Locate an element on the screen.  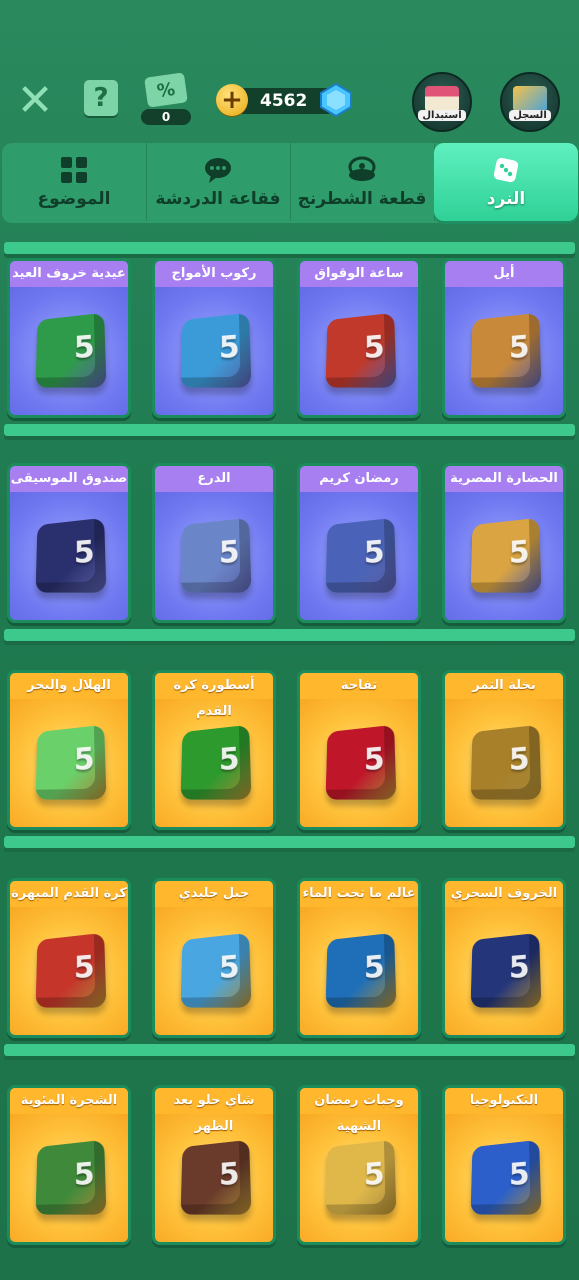
tab-theme: الموضوع is located at coordinates (74, 182).